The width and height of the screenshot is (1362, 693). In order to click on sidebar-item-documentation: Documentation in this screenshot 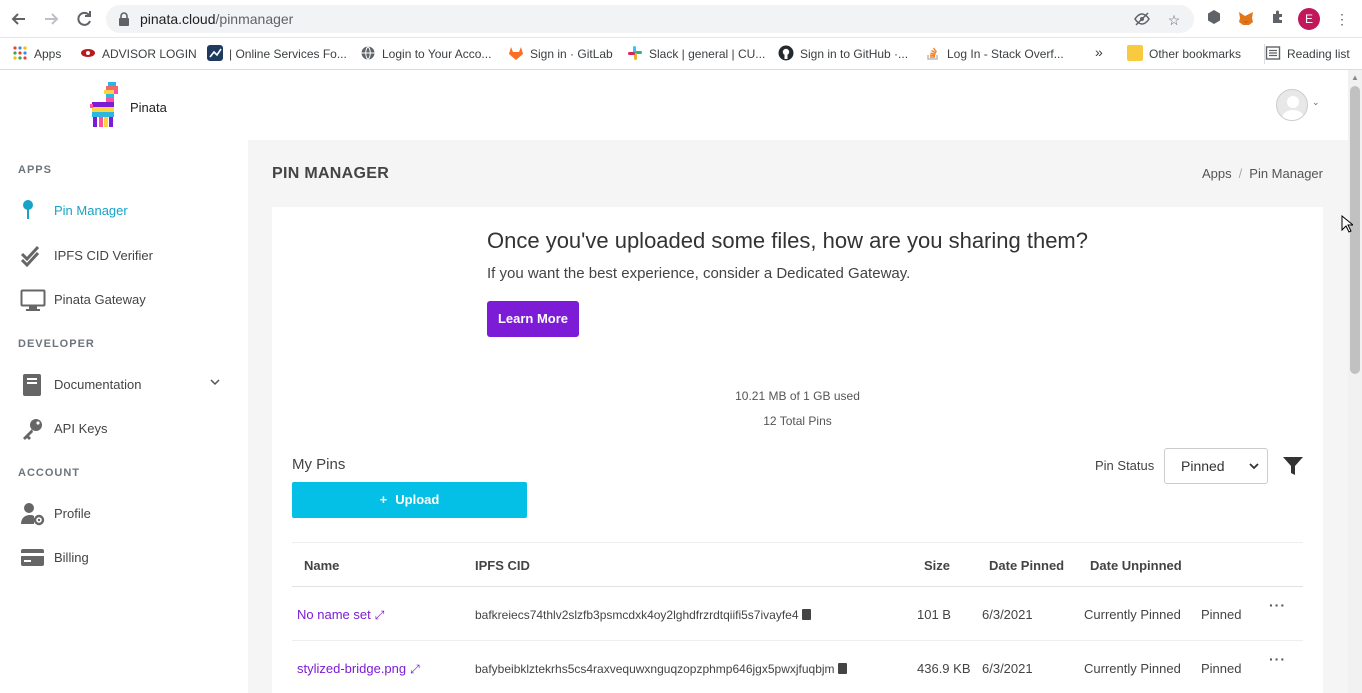, I will do `click(124, 385)`.